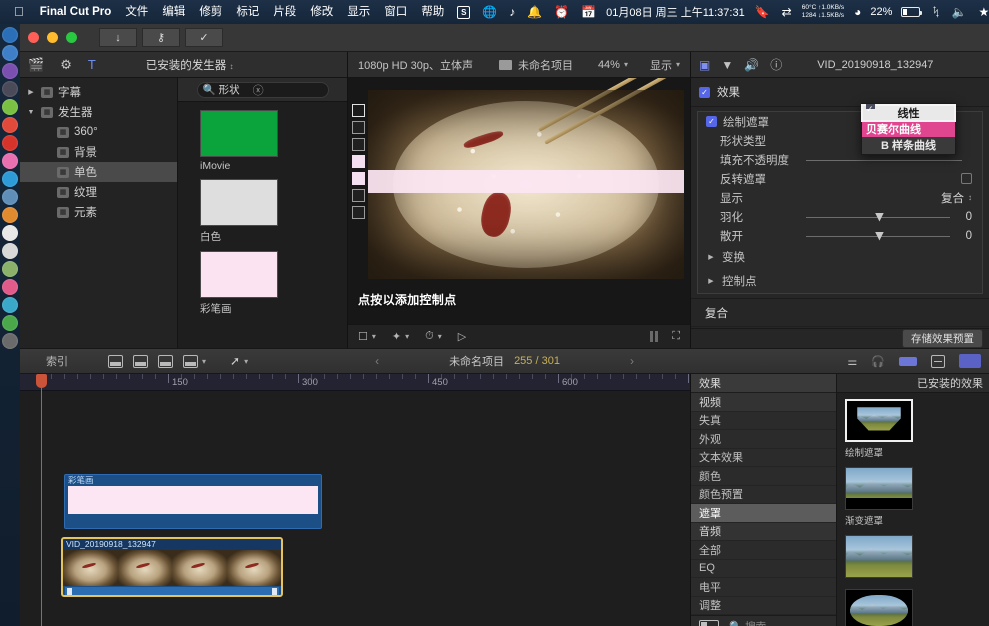  I want to click on title-text-icon: T, so click(92, 64).